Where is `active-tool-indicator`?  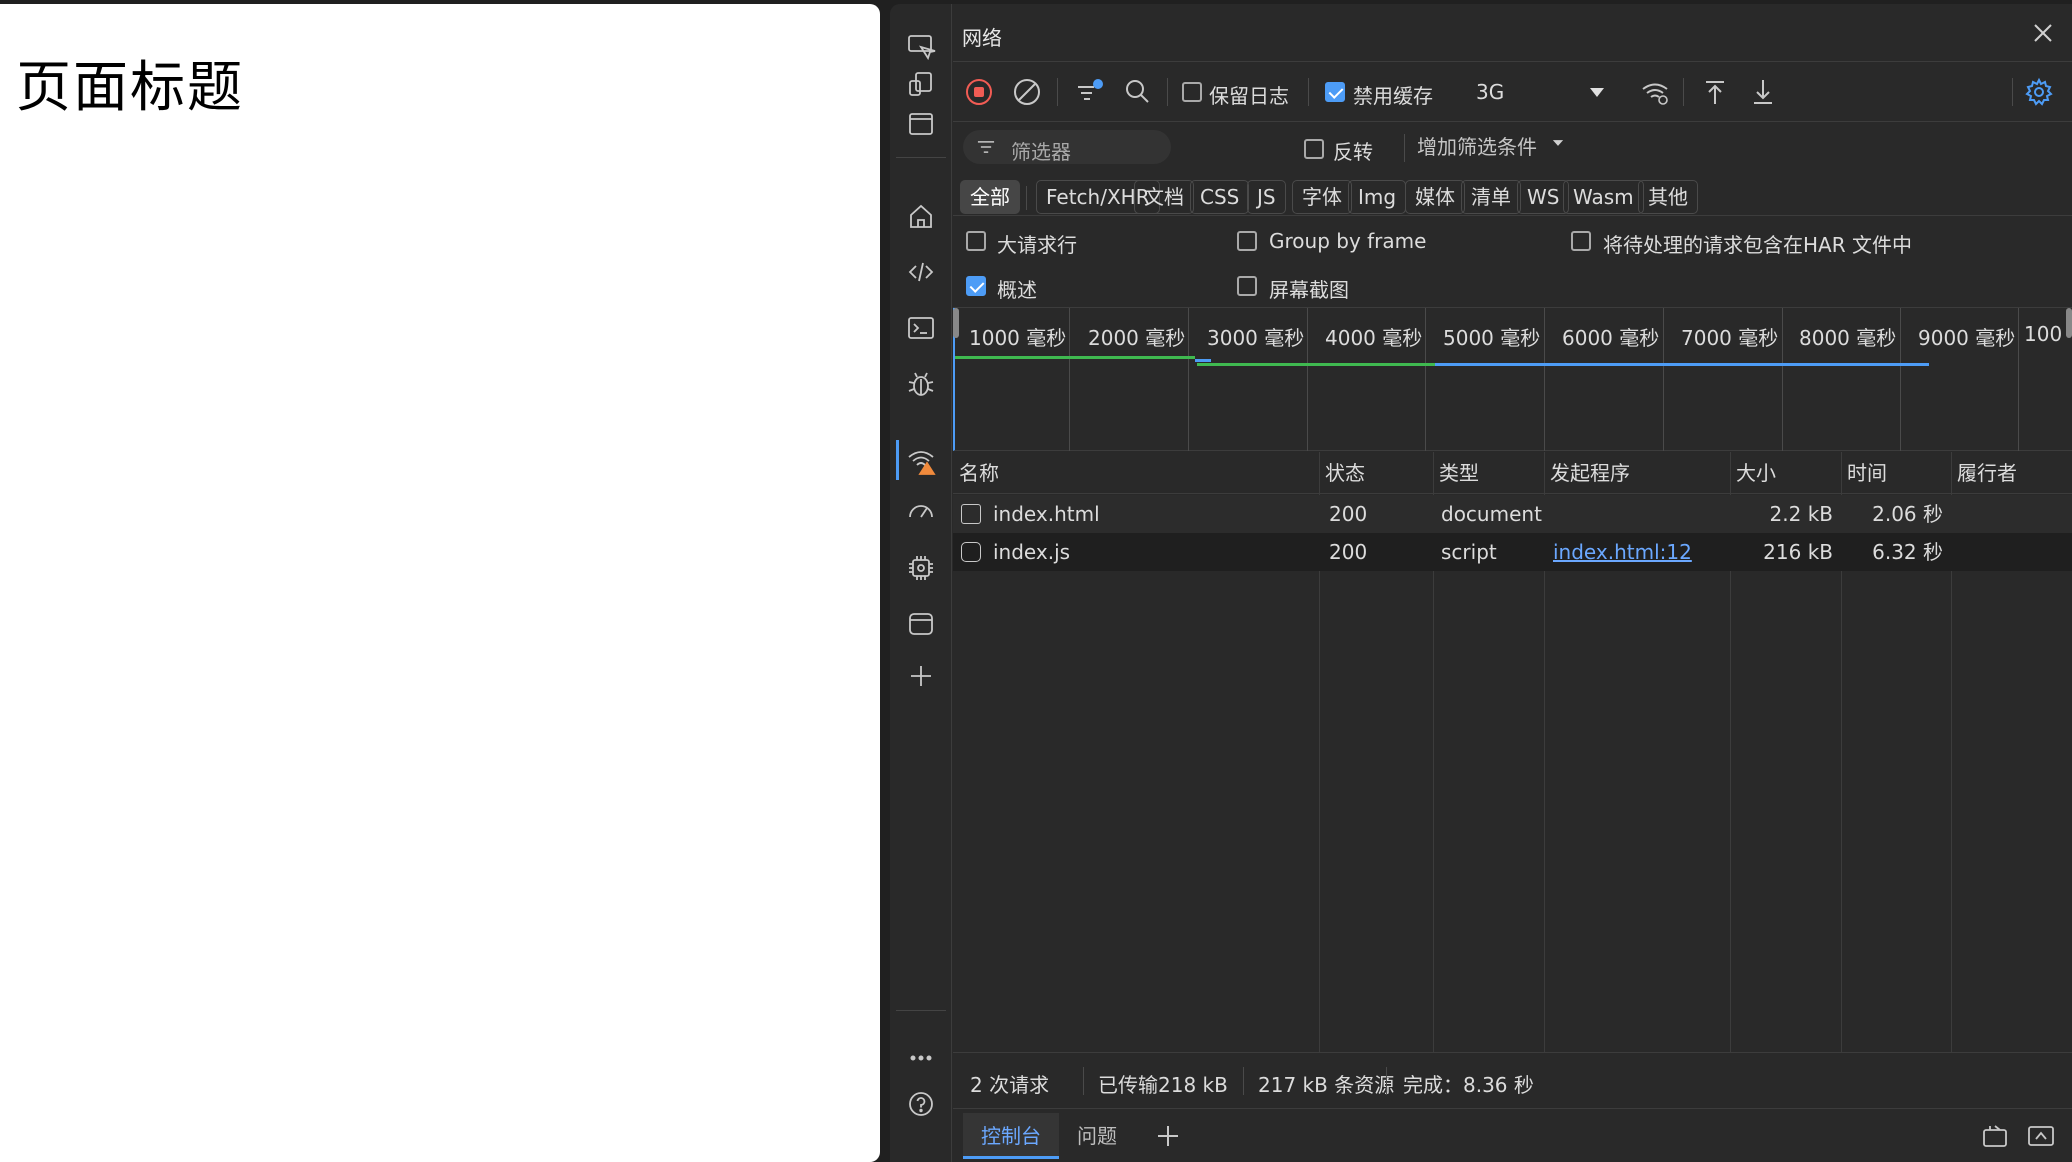
active-tool-indicator is located at coordinates (897, 460).